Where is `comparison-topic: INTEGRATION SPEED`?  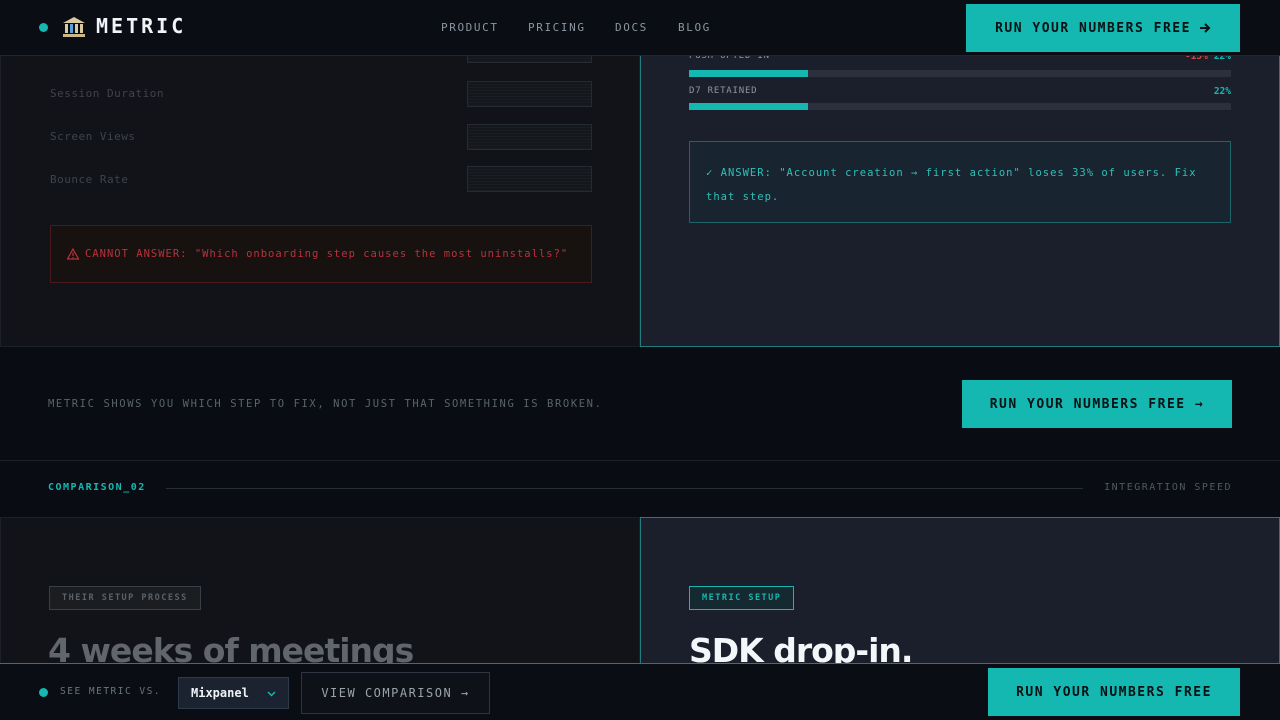
comparison-topic: INTEGRATION SPEED is located at coordinates (1168, 487).